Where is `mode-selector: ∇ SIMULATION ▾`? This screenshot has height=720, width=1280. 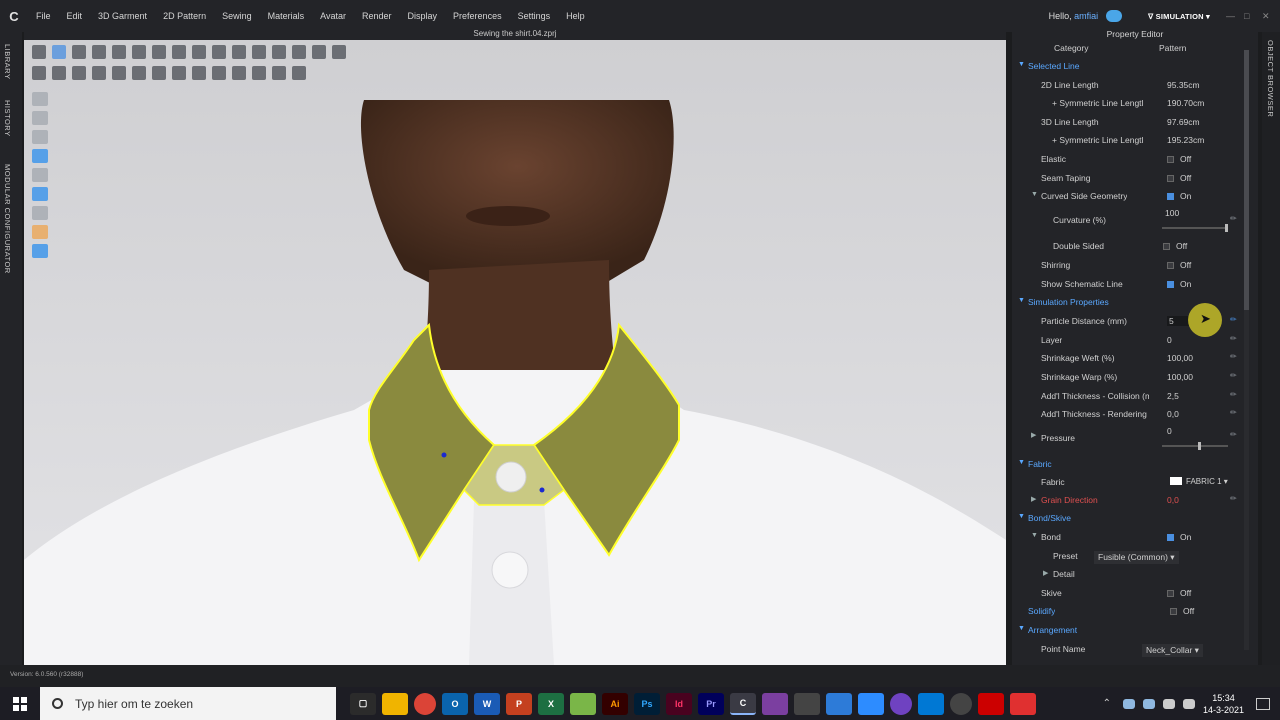
mode-selector: ∇ SIMULATION ▾ is located at coordinates (1179, 16).